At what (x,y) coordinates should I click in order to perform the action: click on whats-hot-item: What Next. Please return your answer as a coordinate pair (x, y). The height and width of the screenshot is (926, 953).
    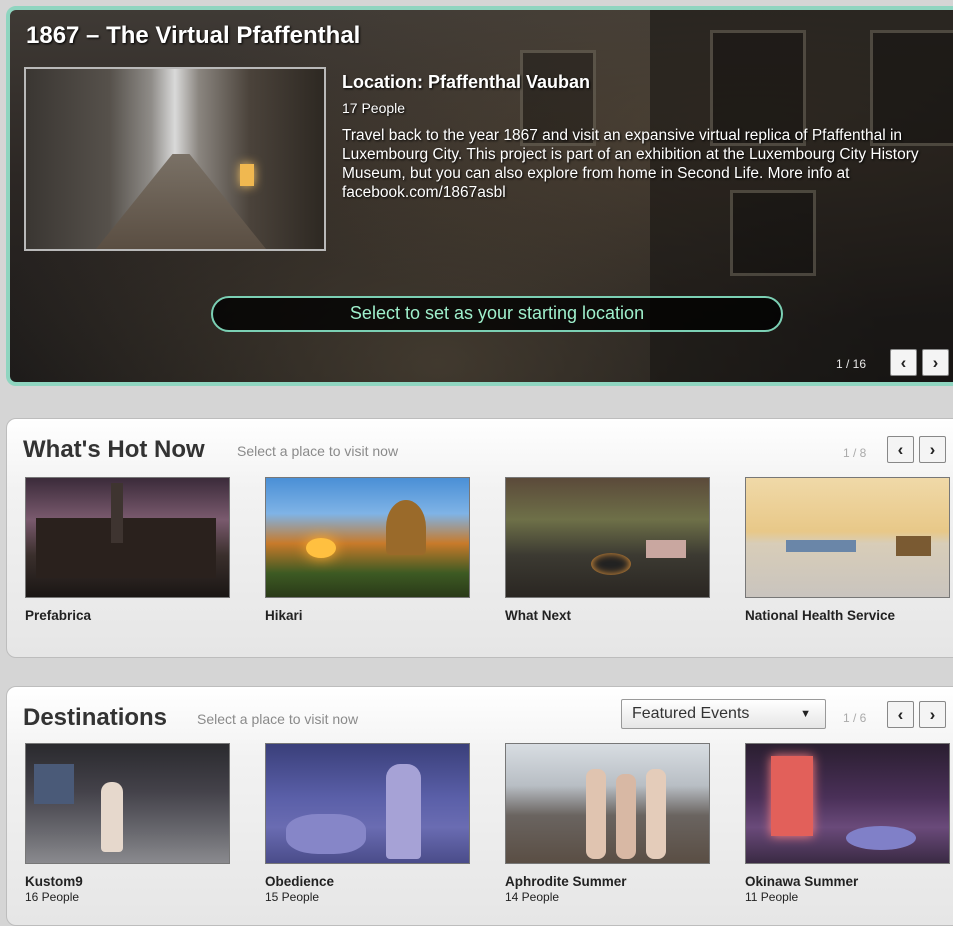
    Looking at the image, I should click on (607, 550).